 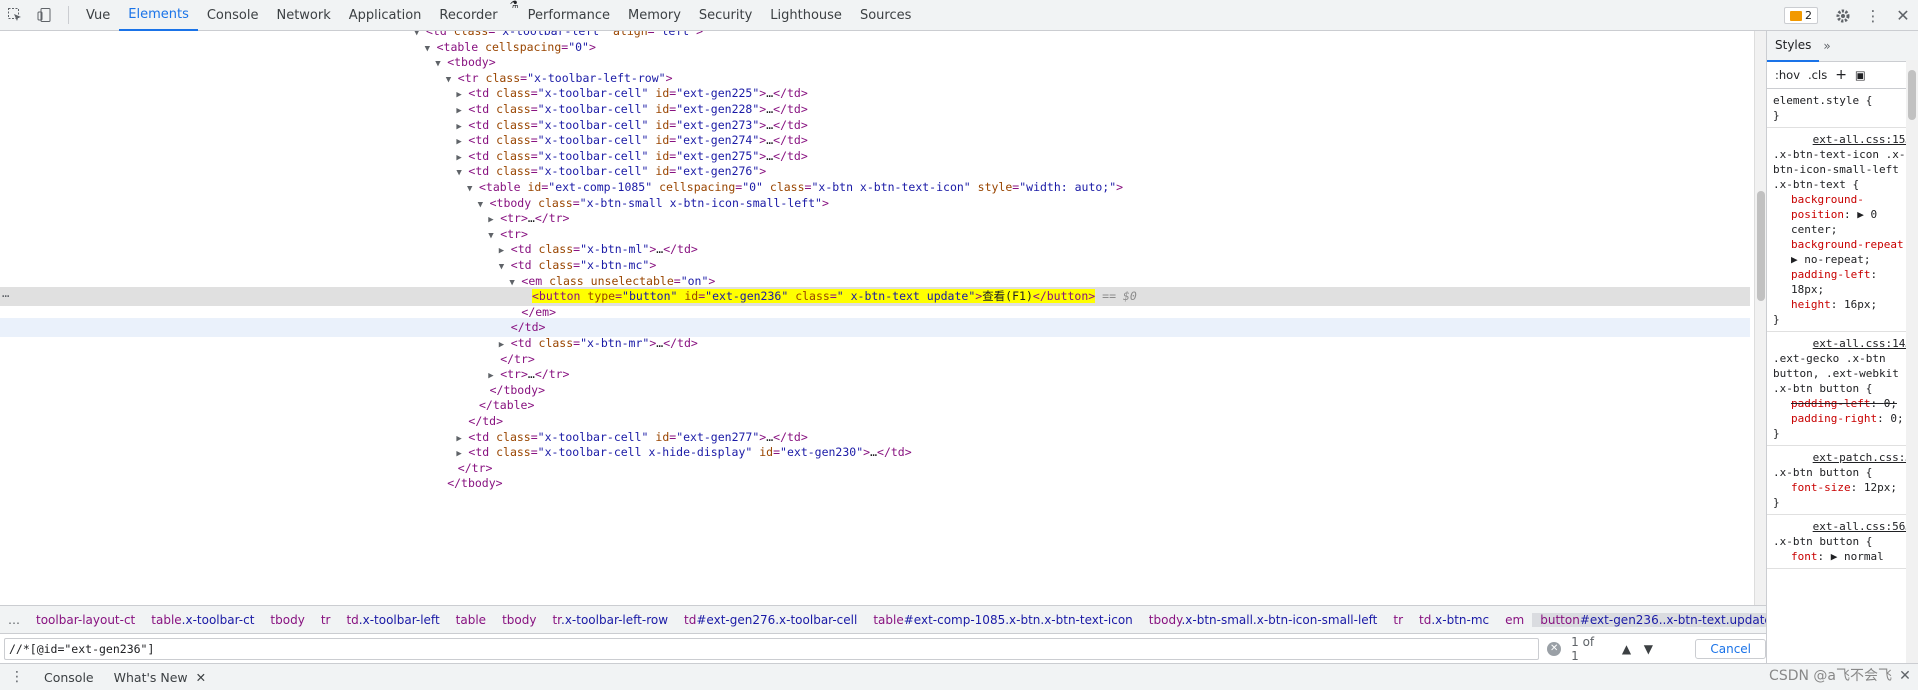 What do you see at coordinates (218, 619) in the screenshot?
I see `crumb-class: .x-toolbar-ct` at bounding box center [218, 619].